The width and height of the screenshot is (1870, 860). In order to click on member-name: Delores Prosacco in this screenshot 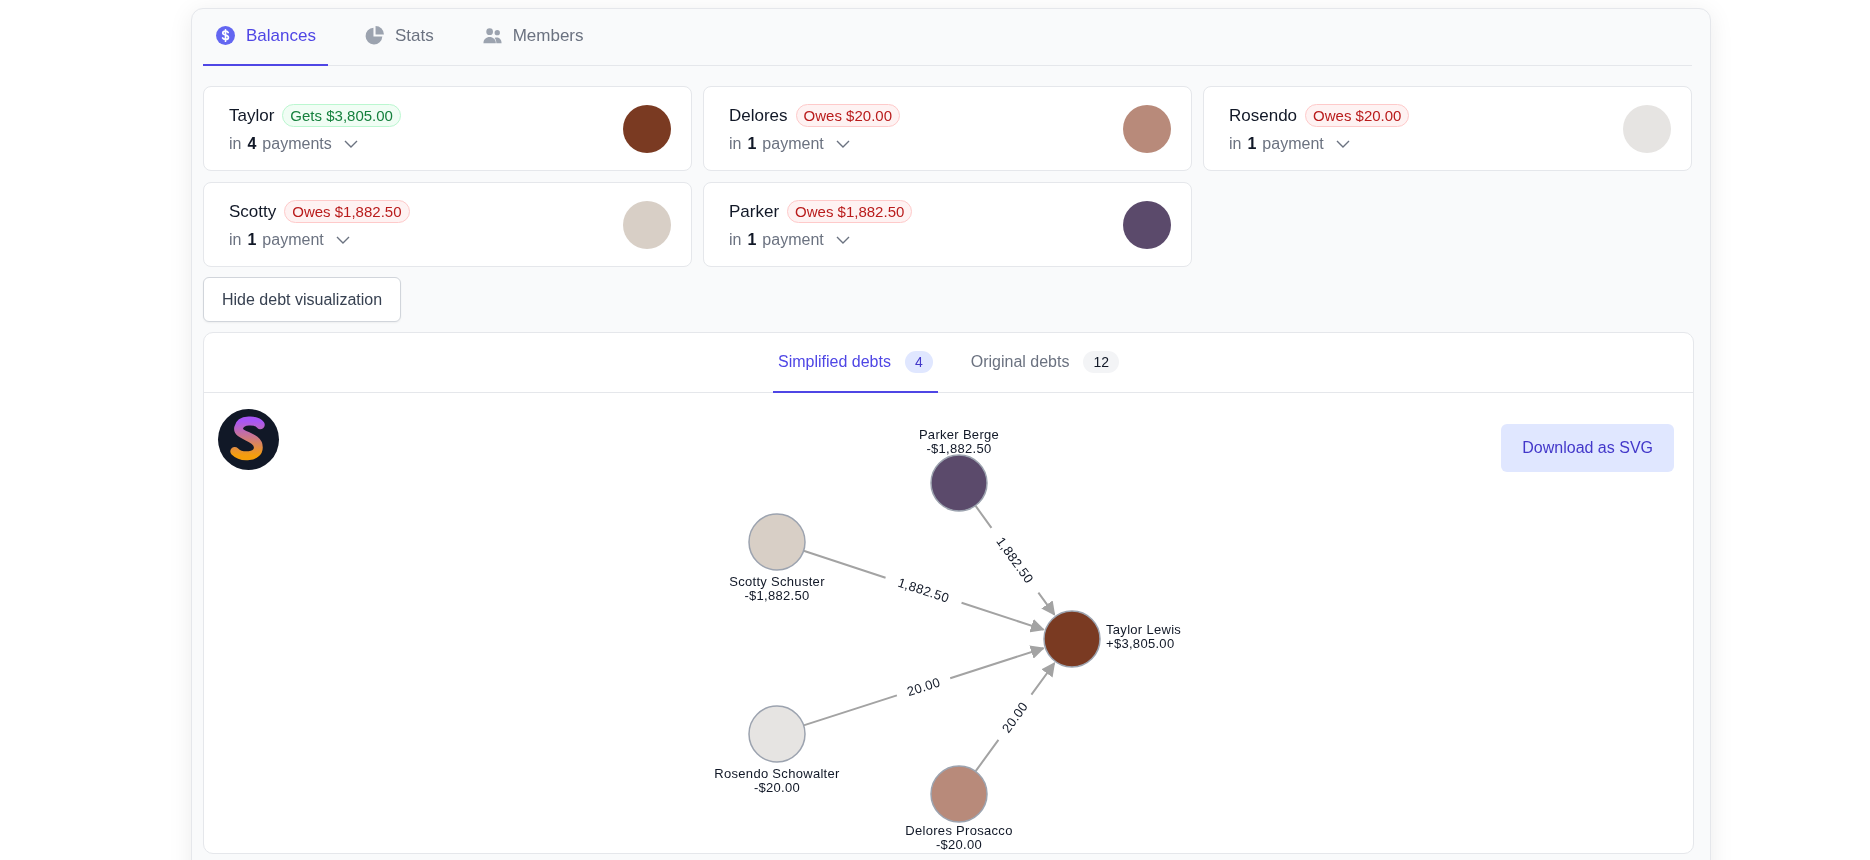, I will do `click(959, 830)`.